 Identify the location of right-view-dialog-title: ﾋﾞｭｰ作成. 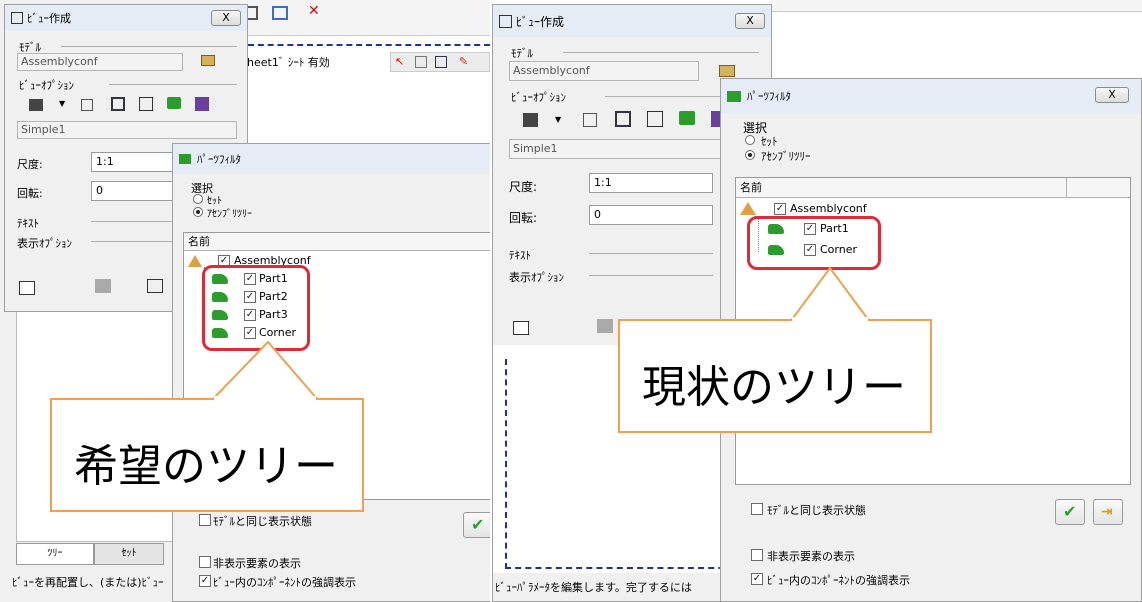
(540, 21).